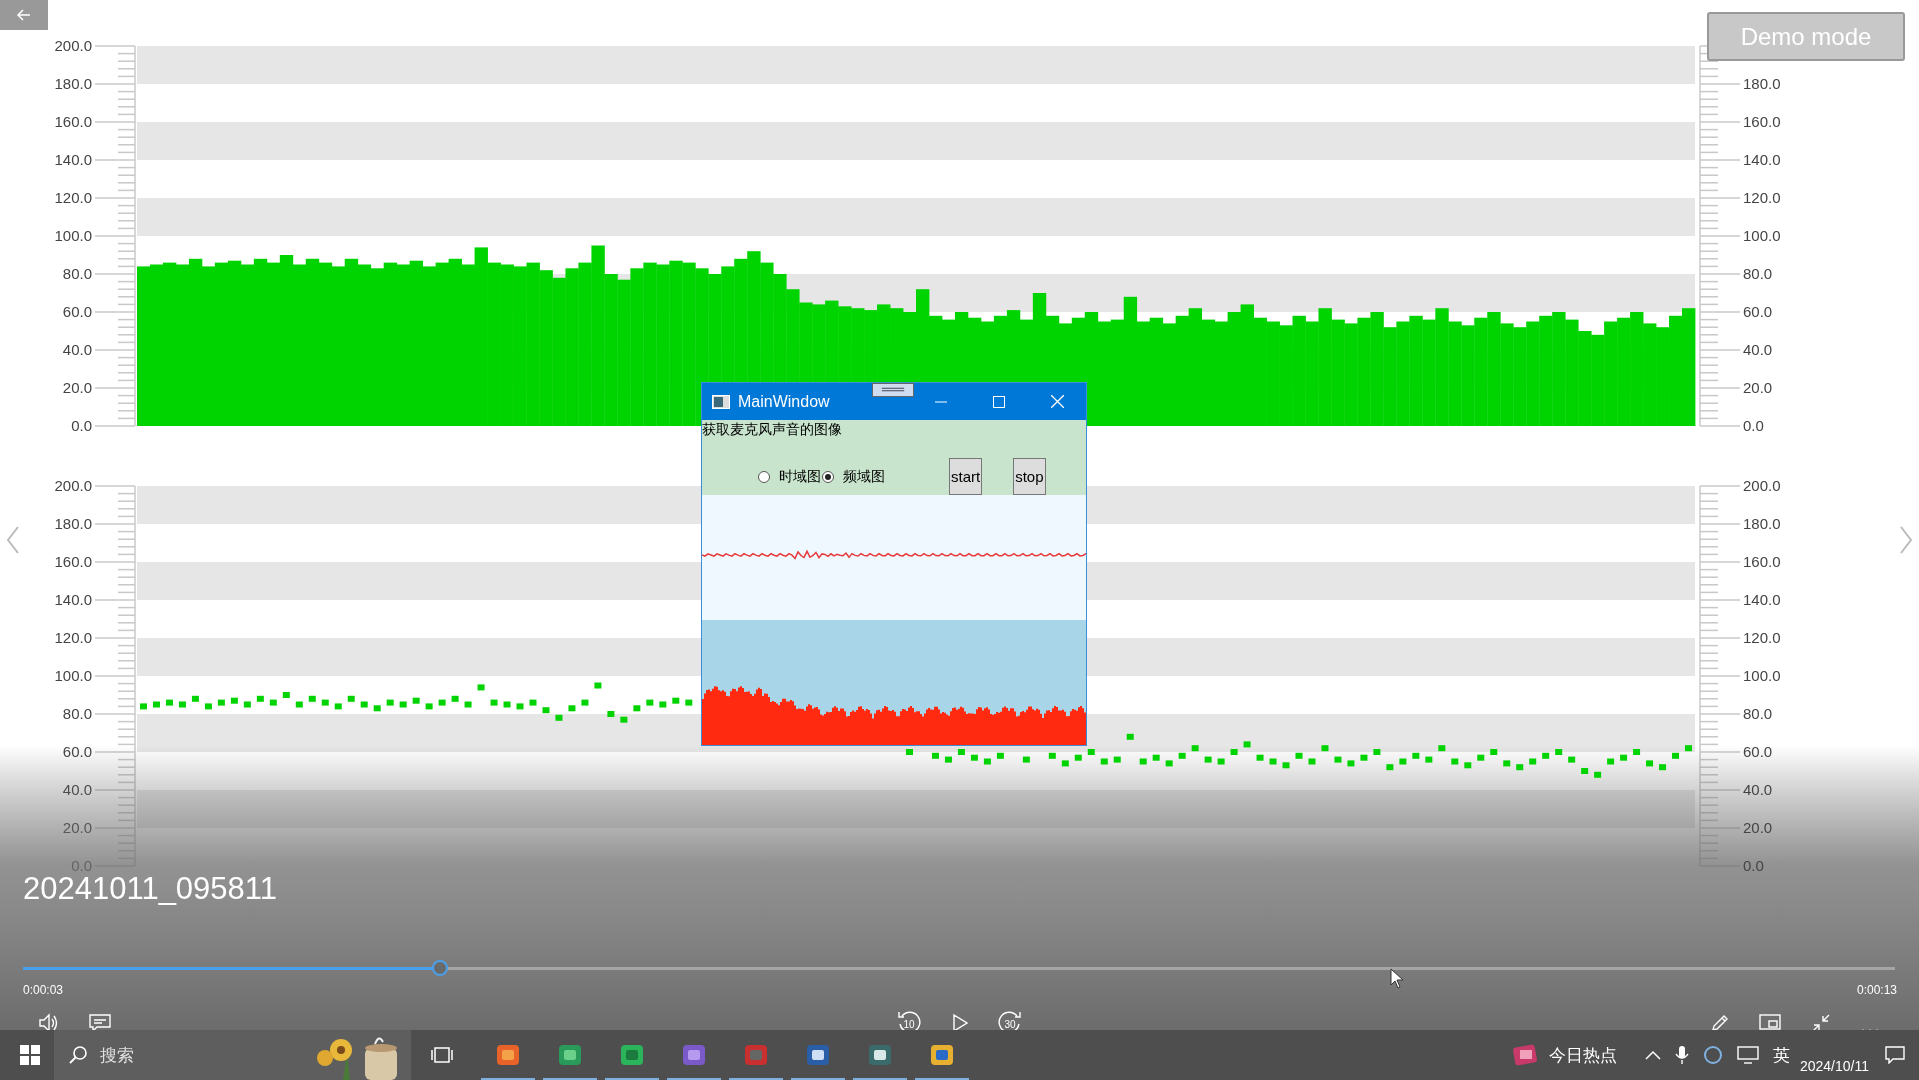  I want to click on video-title: 20241011_095811, so click(150, 888).